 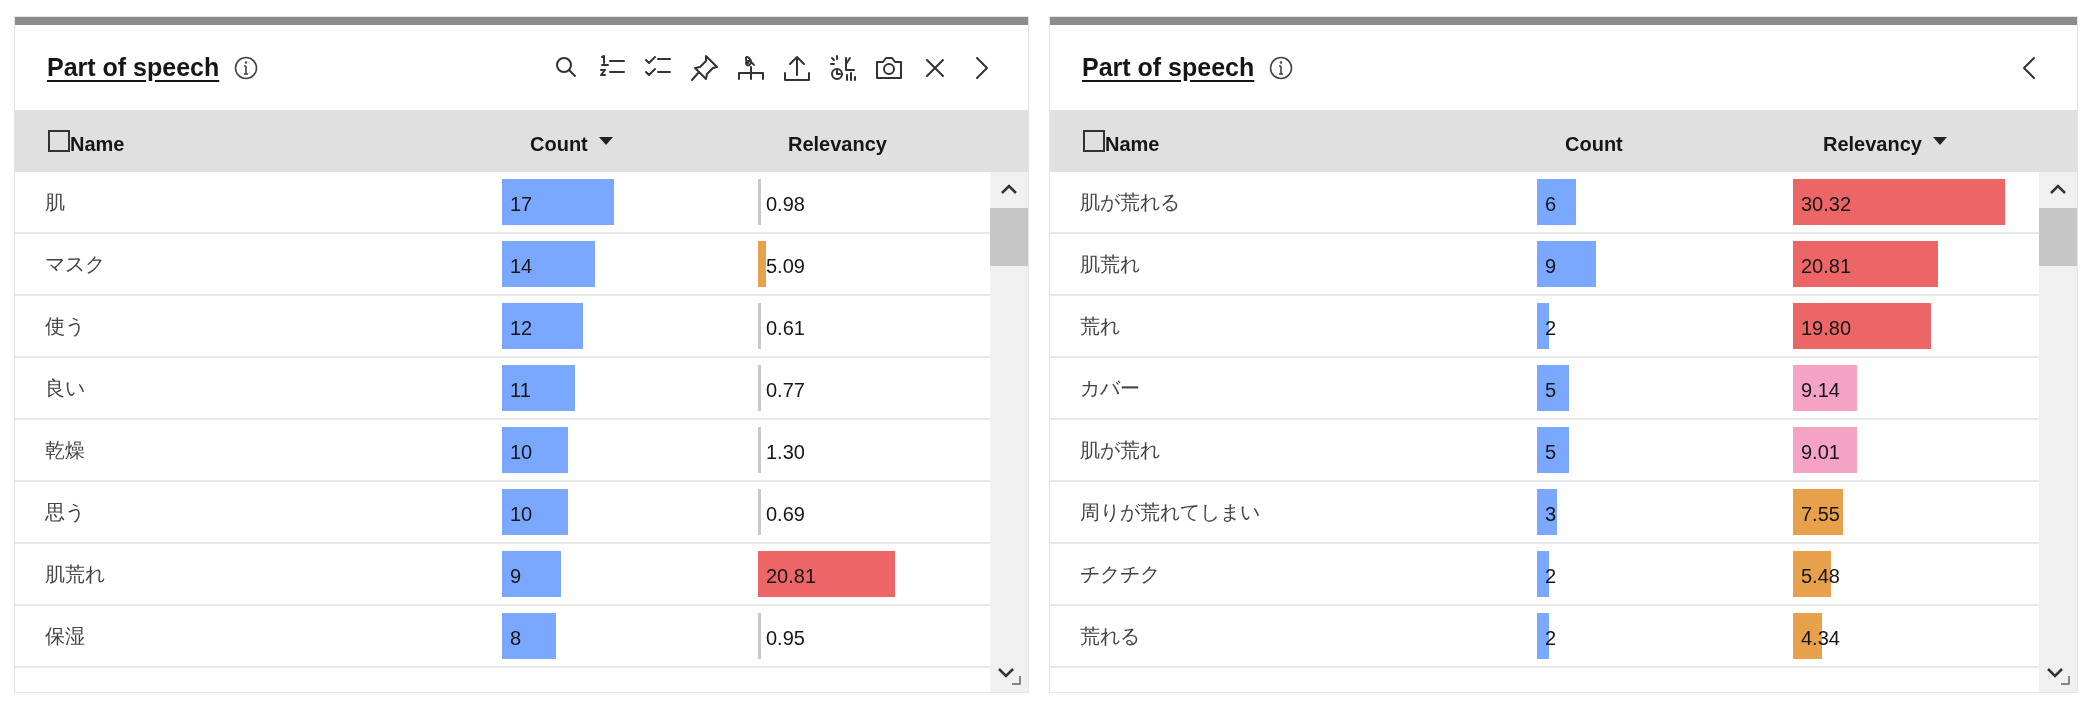 I want to click on relevancy-value: 0.77, so click(x=785, y=390).